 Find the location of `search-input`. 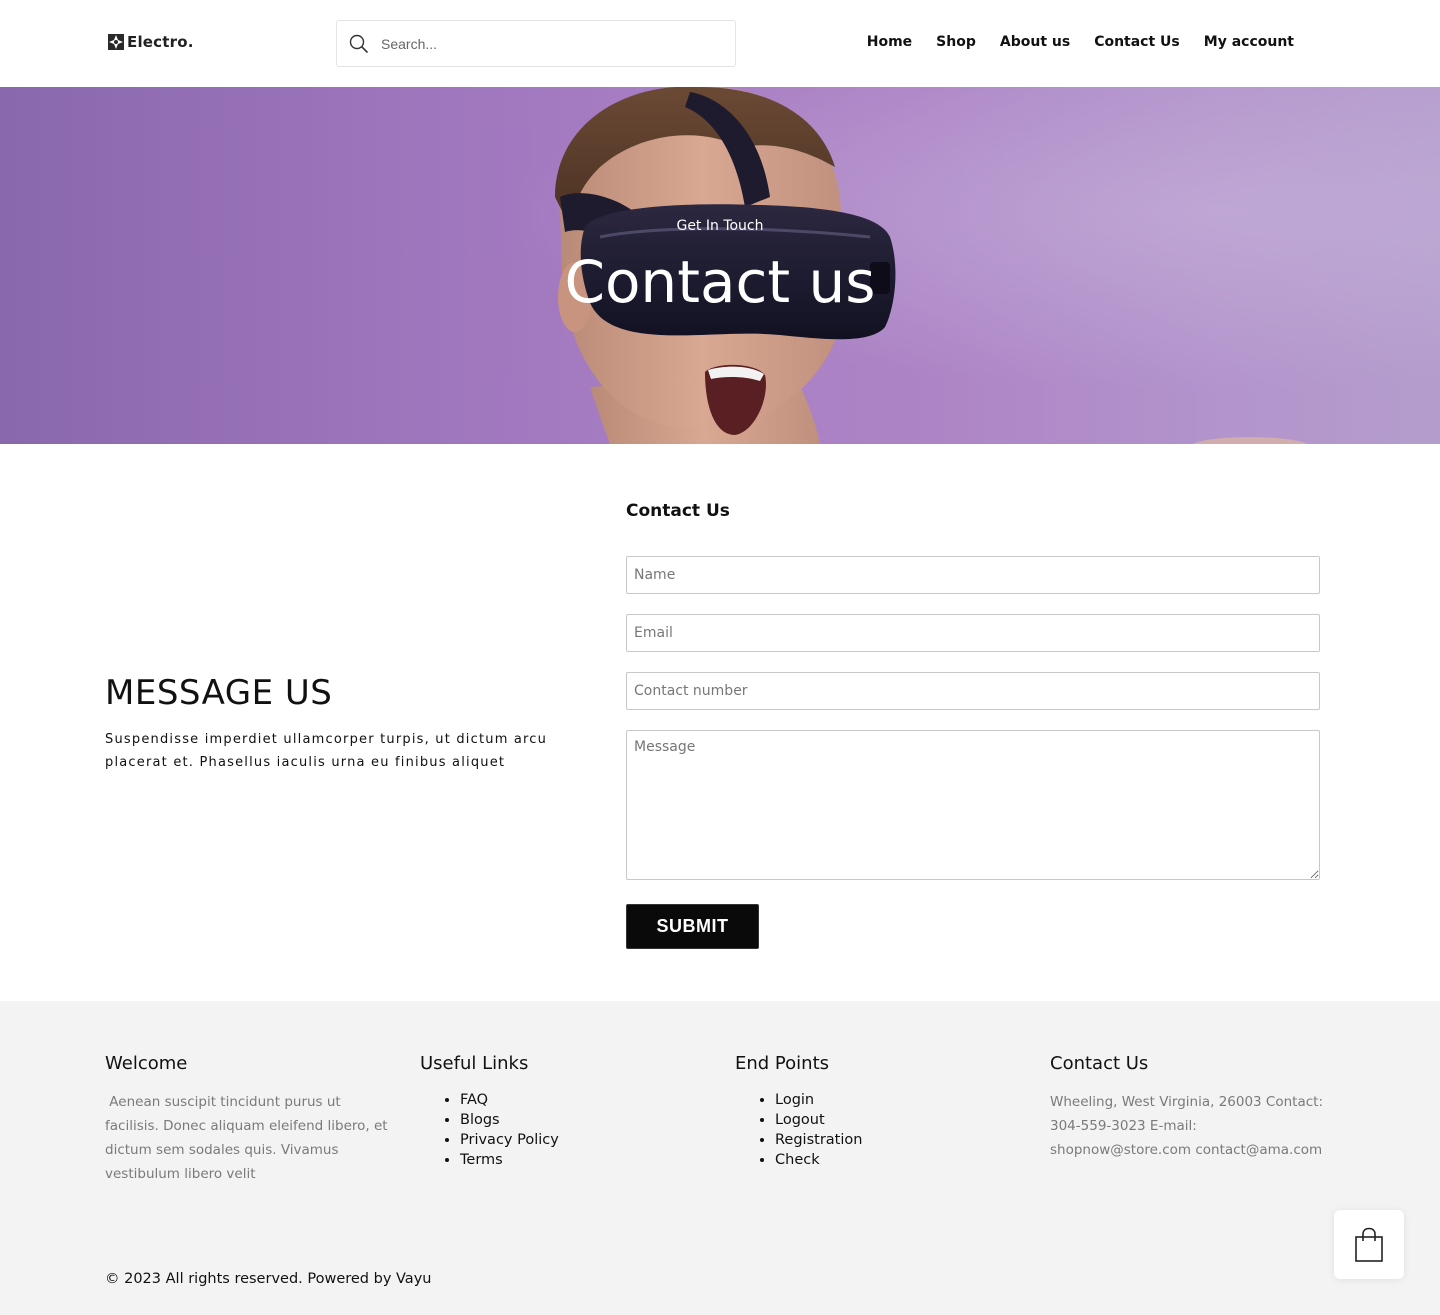

search-input is located at coordinates (551, 44).